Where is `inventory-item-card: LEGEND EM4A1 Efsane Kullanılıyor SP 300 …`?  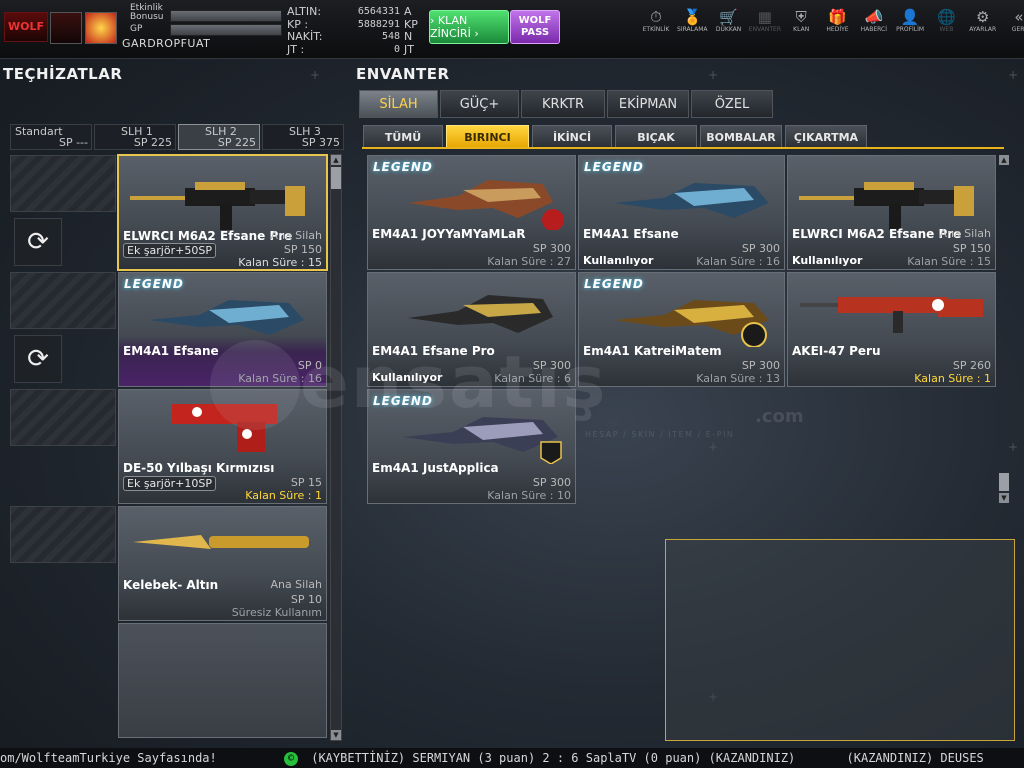 inventory-item-card: LEGEND EM4A1 Efsane Kullanılıyor SP 300 … is located at coordinates (681, 212).